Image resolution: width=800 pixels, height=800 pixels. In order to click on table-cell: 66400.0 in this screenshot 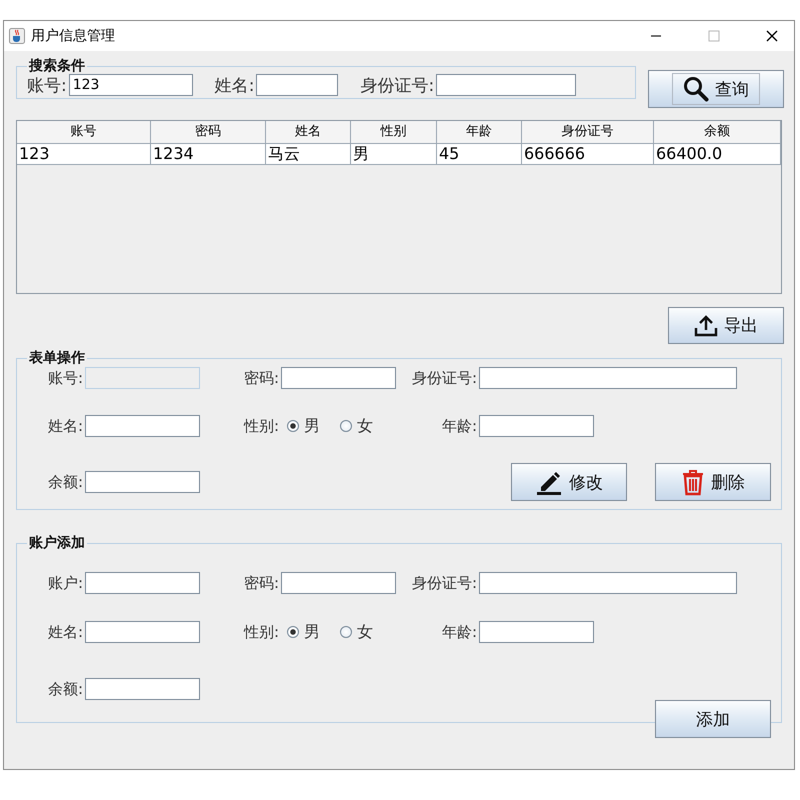, I will do `click(717, 154)`.